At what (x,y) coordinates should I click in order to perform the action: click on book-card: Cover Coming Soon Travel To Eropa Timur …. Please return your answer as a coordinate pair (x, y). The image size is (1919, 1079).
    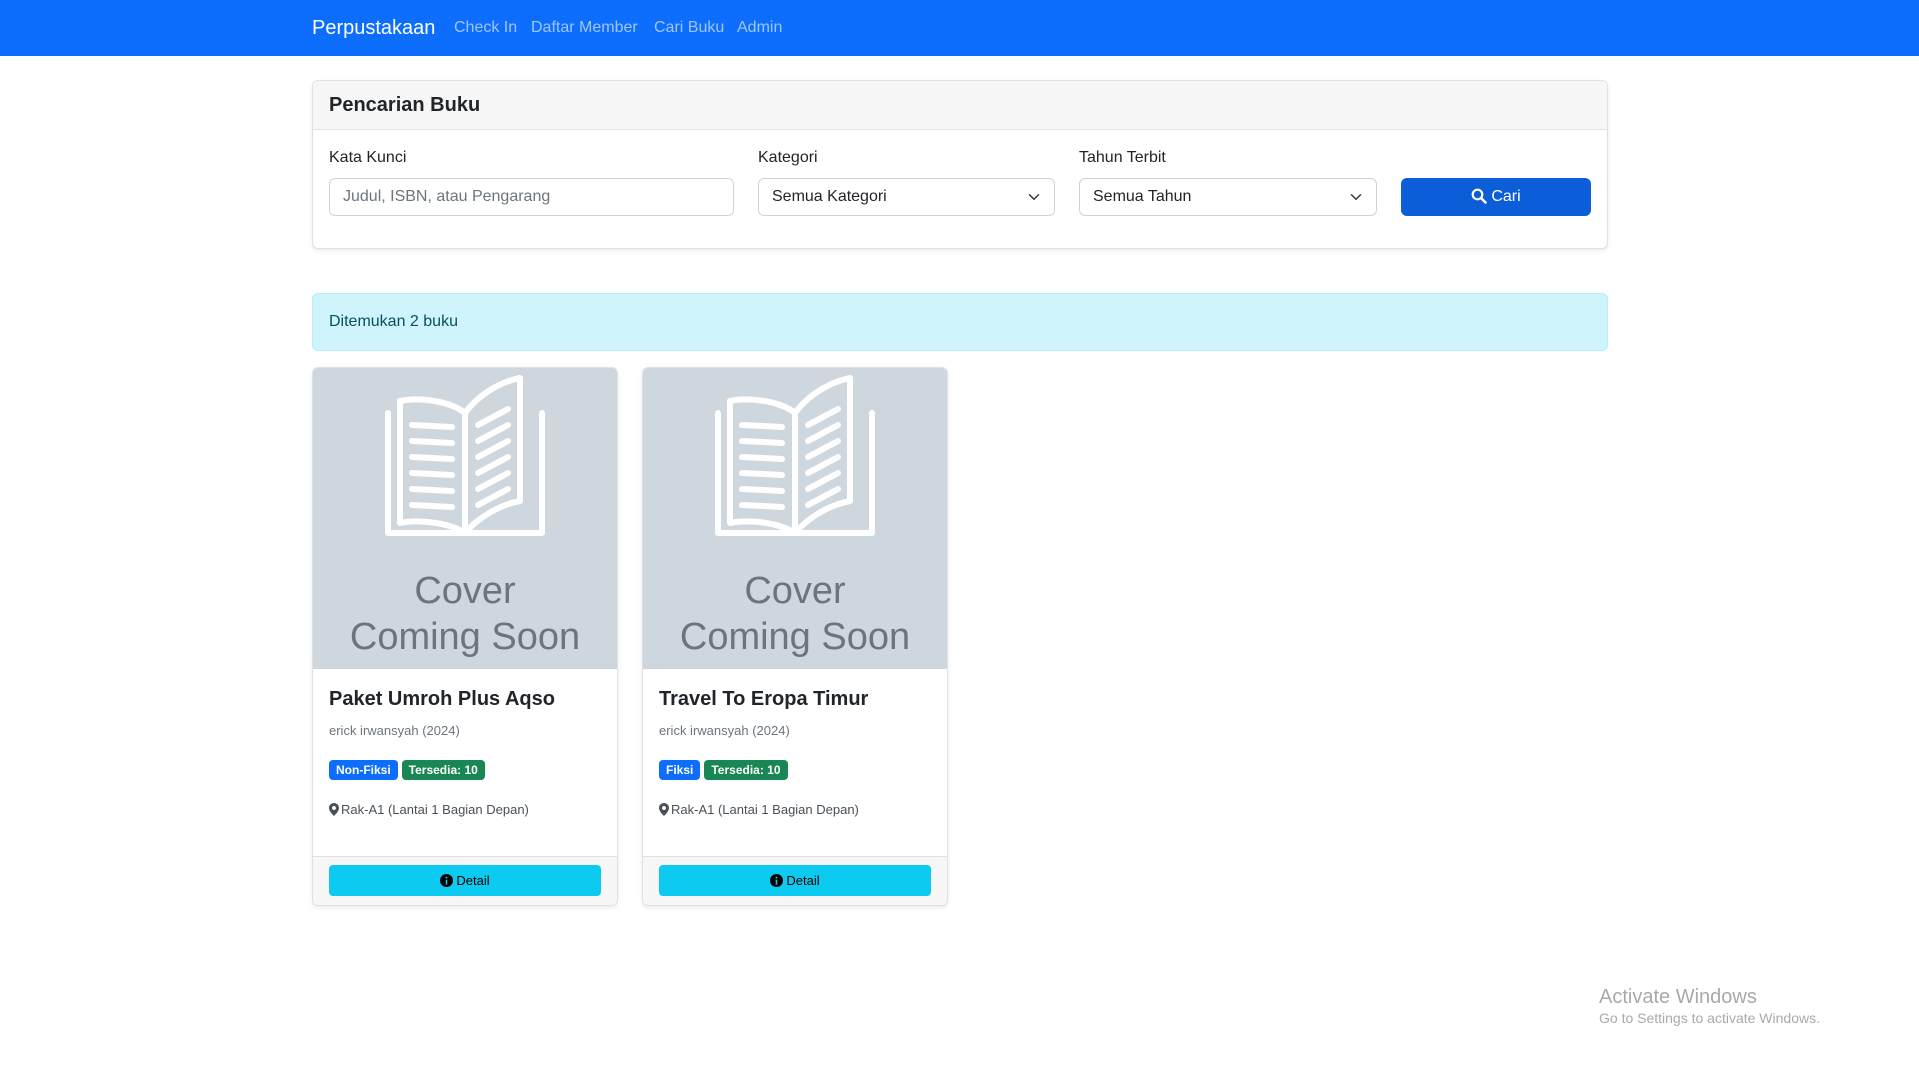
    Looking at the image, I should click on (795, 636).